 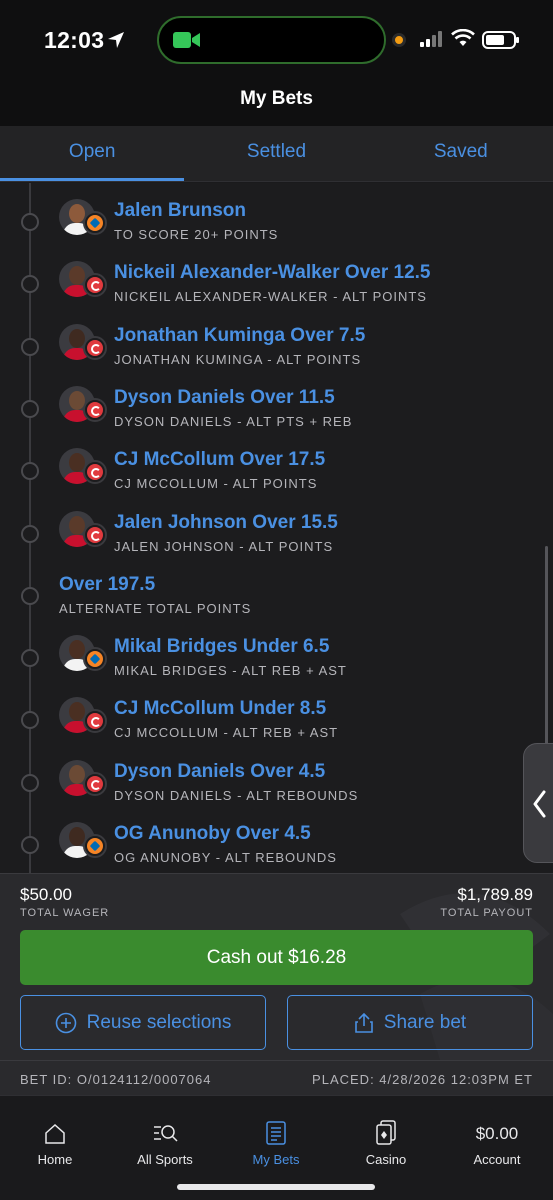 What do you see at coordinates (238, 359) in the screenshot?
I see `leg-subtitle: JONATHAN KUMINGA - ALT POINTS` at bounding box center [238, 359].